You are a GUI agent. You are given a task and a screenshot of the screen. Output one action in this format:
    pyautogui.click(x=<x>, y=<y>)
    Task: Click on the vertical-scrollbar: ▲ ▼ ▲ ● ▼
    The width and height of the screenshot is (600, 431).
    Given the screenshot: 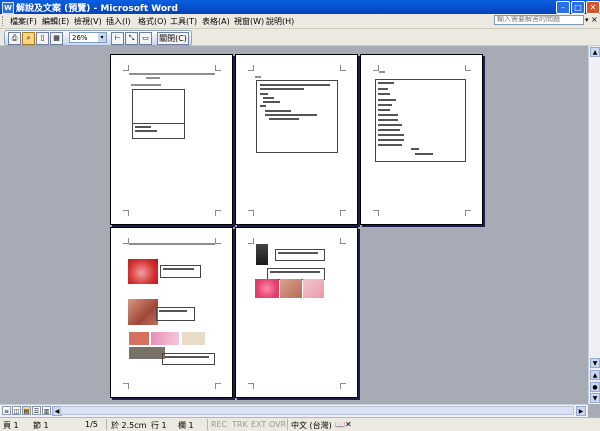 What is the action you would take?
    pyautogui.click(x=594, y=225)
    